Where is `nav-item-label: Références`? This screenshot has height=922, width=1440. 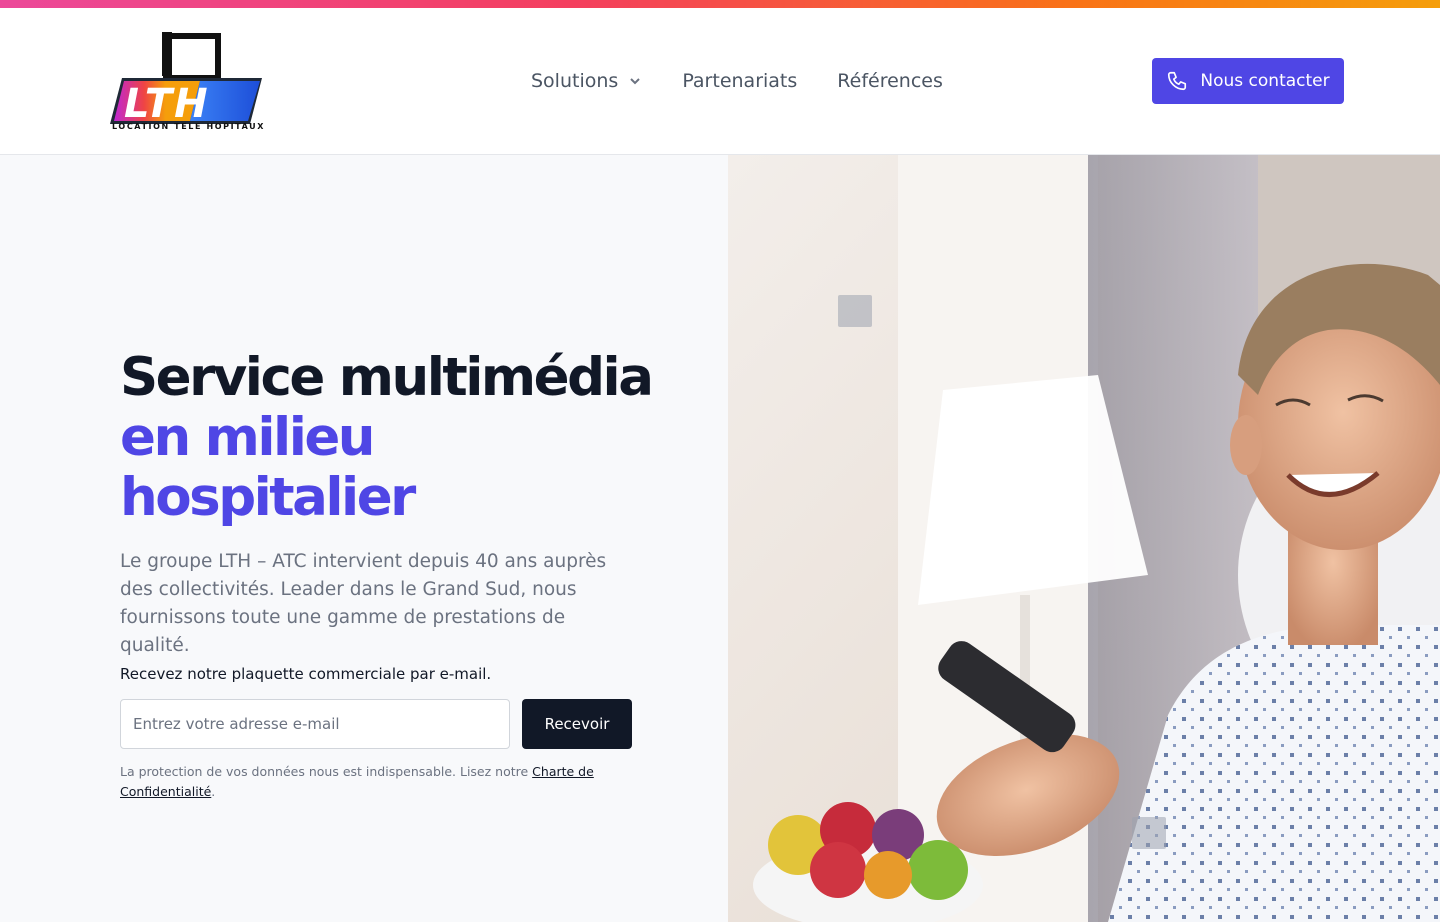 nav-item-label: Références is located at coordinates (890, 81).